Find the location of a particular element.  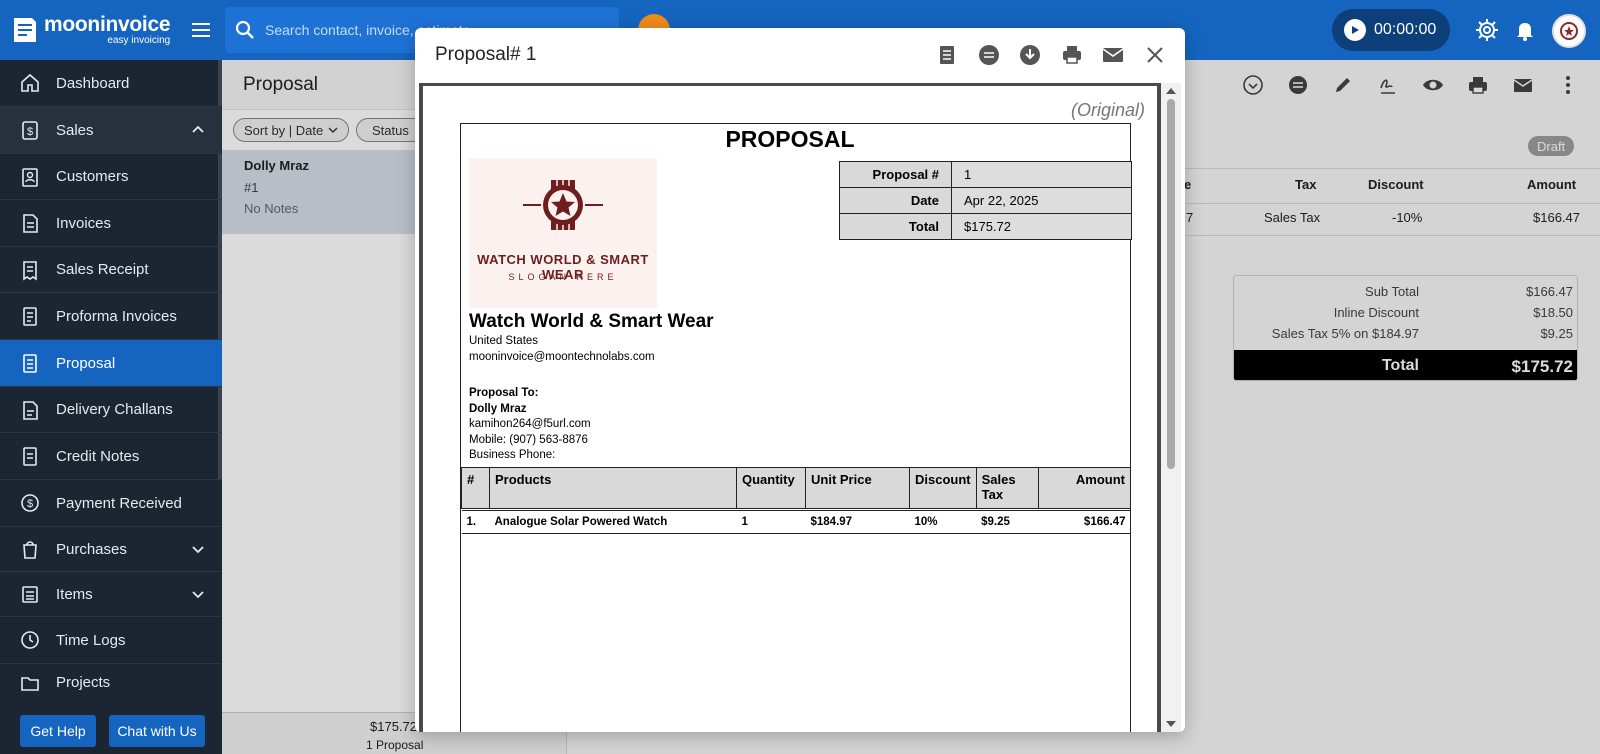

sidebar-item-projects: Projects is located at coordinates (111, 683).